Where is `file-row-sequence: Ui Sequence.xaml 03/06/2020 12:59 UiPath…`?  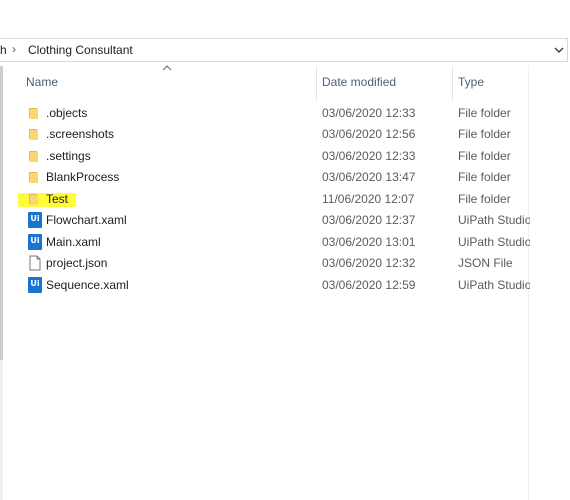
file-row-sequence: Ui Sequence.xaml 03/06/2020 12:59 UiPath… is located at coordinates (275, 285).